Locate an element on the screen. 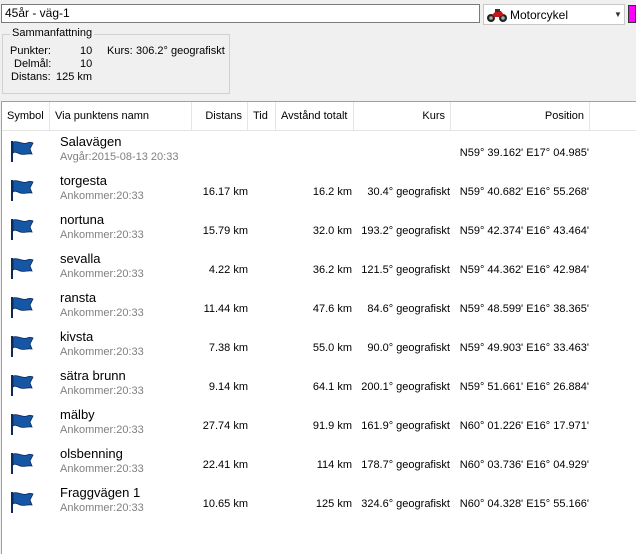 This screenshot has width=636, height=554. waypoint-total: 32.0 km is located at coordinates (332, 231).